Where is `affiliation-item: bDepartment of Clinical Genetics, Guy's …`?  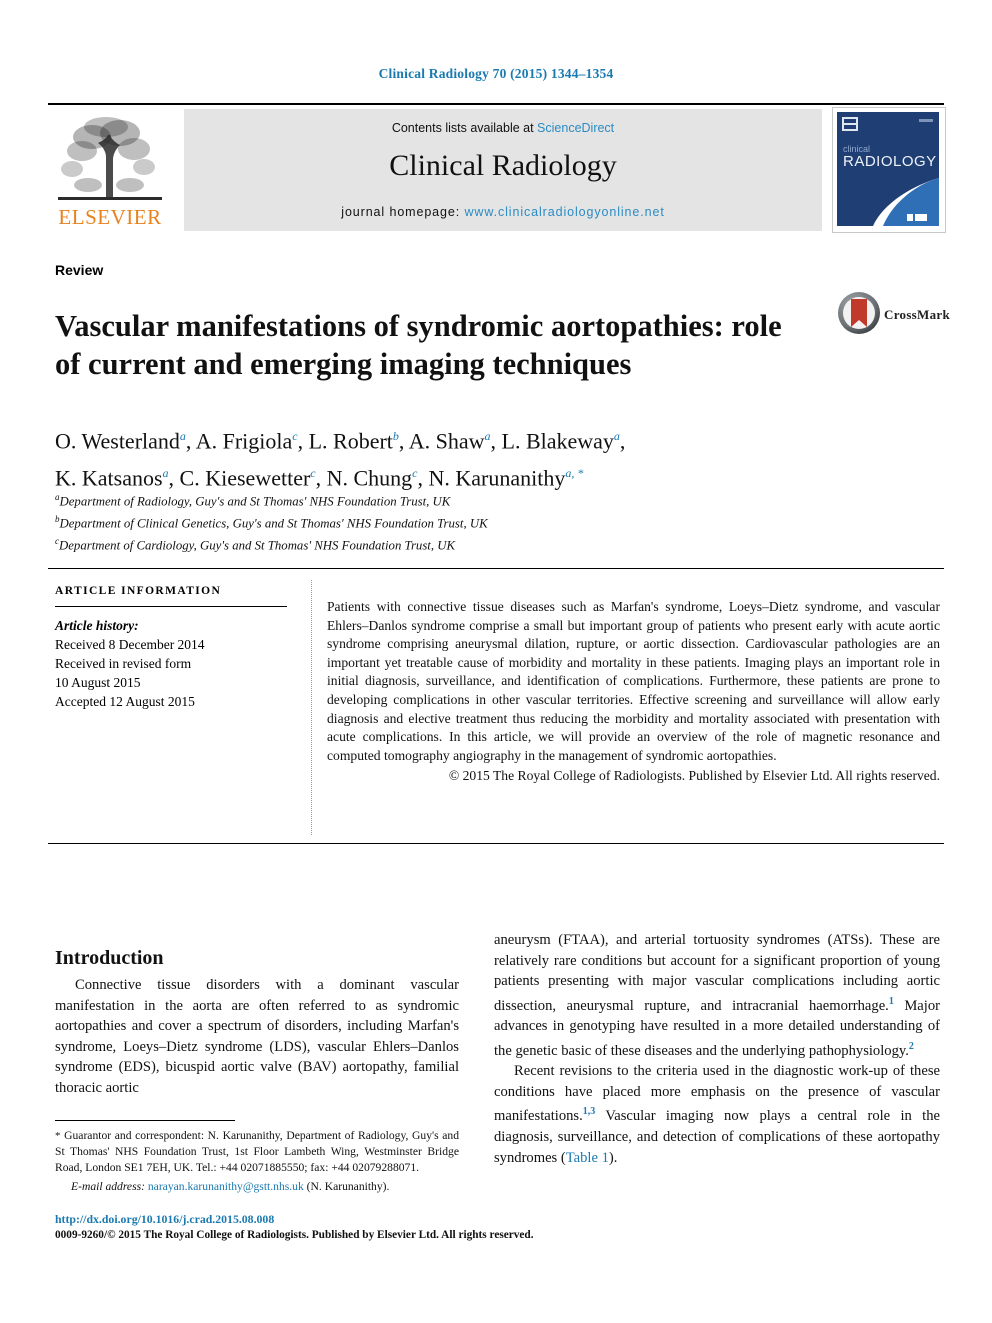
affiliation-item: bDepartment of Clinical Genetics, Guy's … is located at coordinates (425, 522).